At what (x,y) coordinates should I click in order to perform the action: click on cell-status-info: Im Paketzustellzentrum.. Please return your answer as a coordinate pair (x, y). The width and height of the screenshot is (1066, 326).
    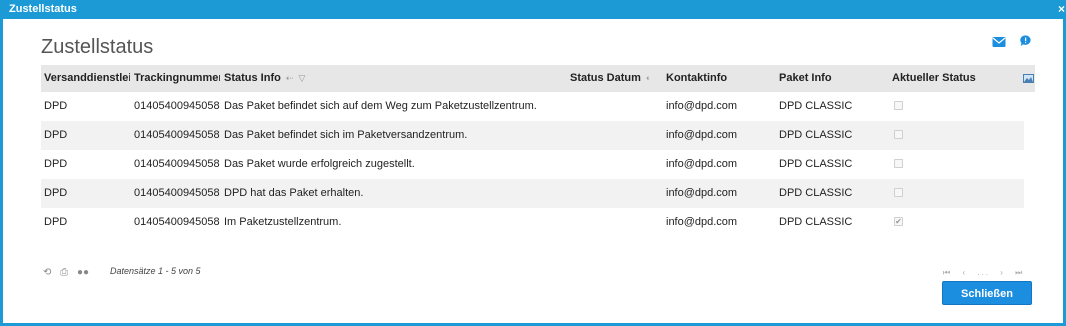
    Looking at the image, I should click on (283, 222).